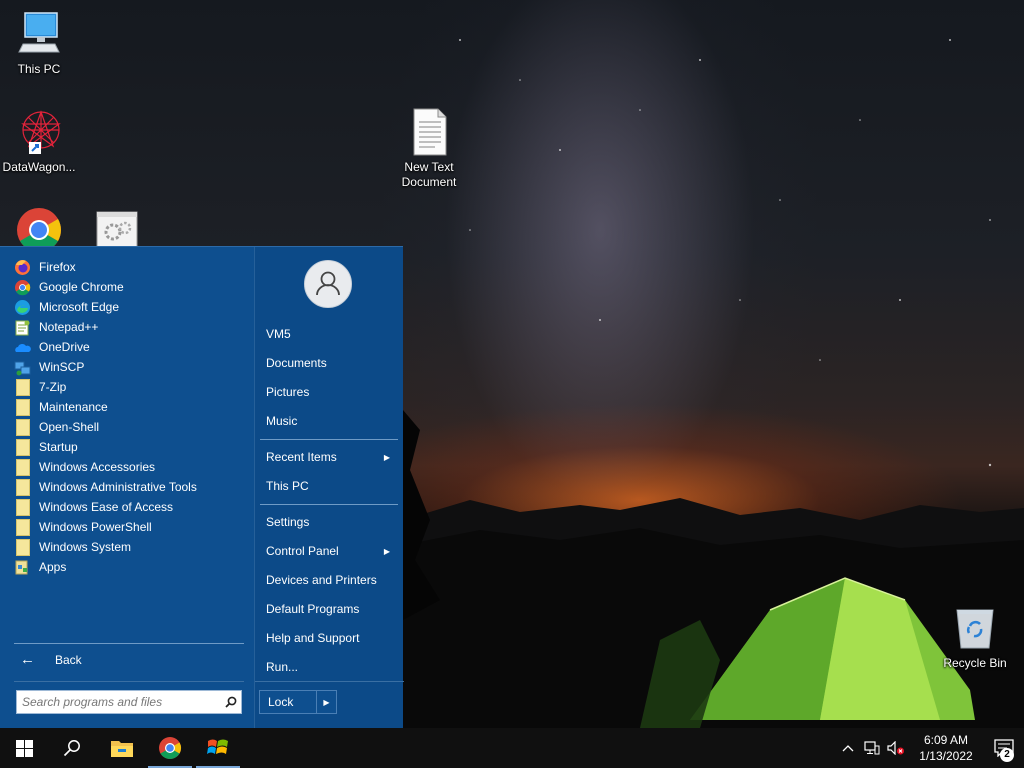 Image resolution: width=1024 pixels, height=768 pixels. I want to click on shutdown-options-dropdown: ▶, so click(326, 702).